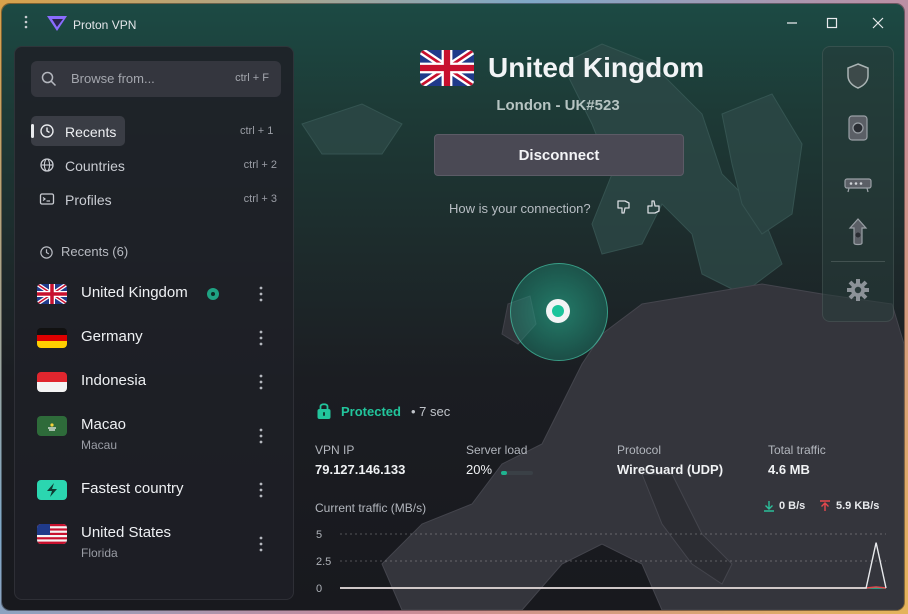 The width and height of the screenshot is (908, 614). Describe the element at coordinates (49, 79) in the screenshot. I see `search-icon` at that location.